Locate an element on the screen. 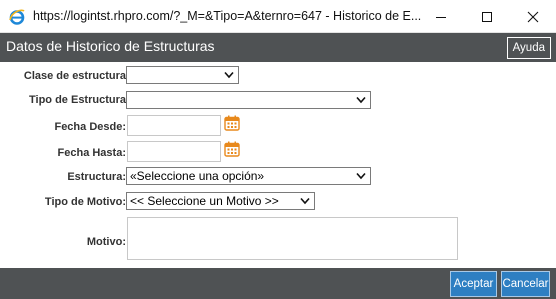  estructura-select-value: «Seleccione una opción» is located at coordinates (197, 176).